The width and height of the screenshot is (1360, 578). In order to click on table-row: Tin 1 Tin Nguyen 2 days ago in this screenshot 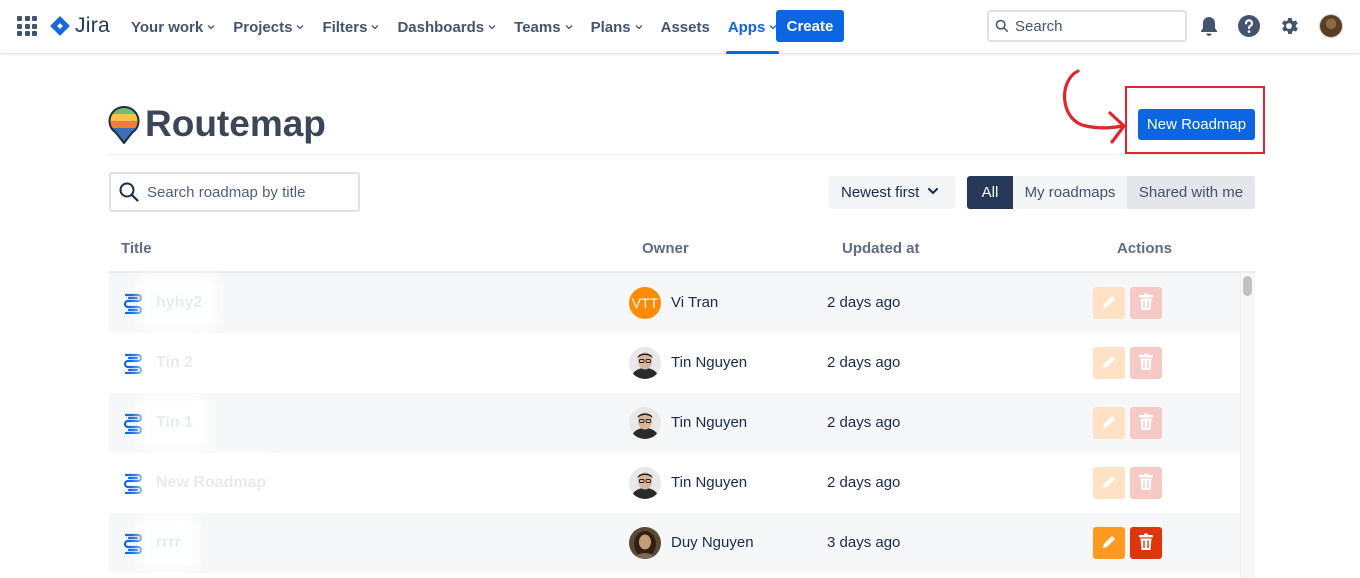, I will do `click(674, 423)`.